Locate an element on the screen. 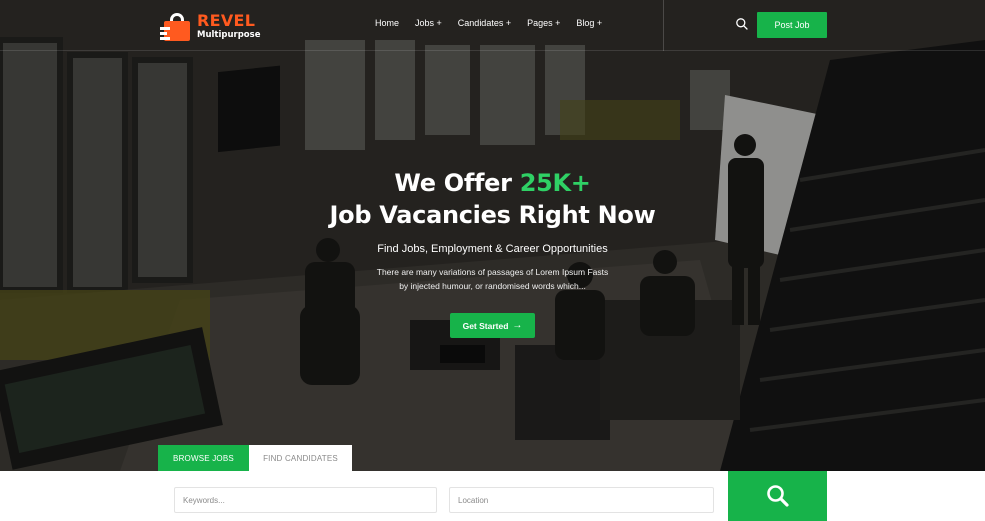  logo-title: REVEL is located at coordinates (226, 20).